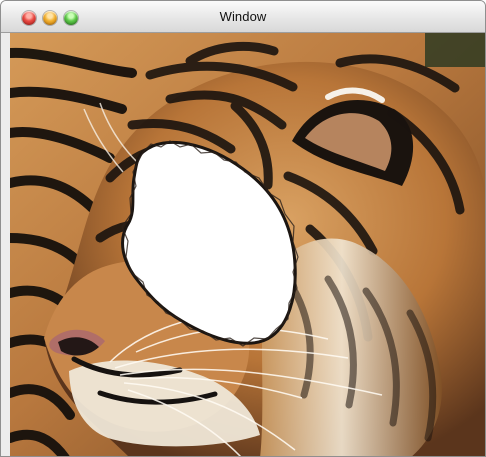  I want to click on background-foliage, so click(455, 50).